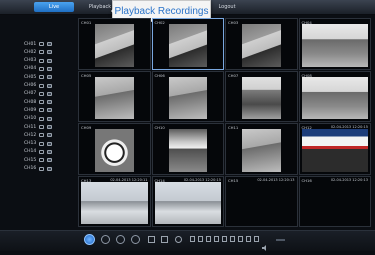  What do you see at coordinates (151, 239) in the screenshot?
I see `single-view-icon` at bounding box center [151, 239].